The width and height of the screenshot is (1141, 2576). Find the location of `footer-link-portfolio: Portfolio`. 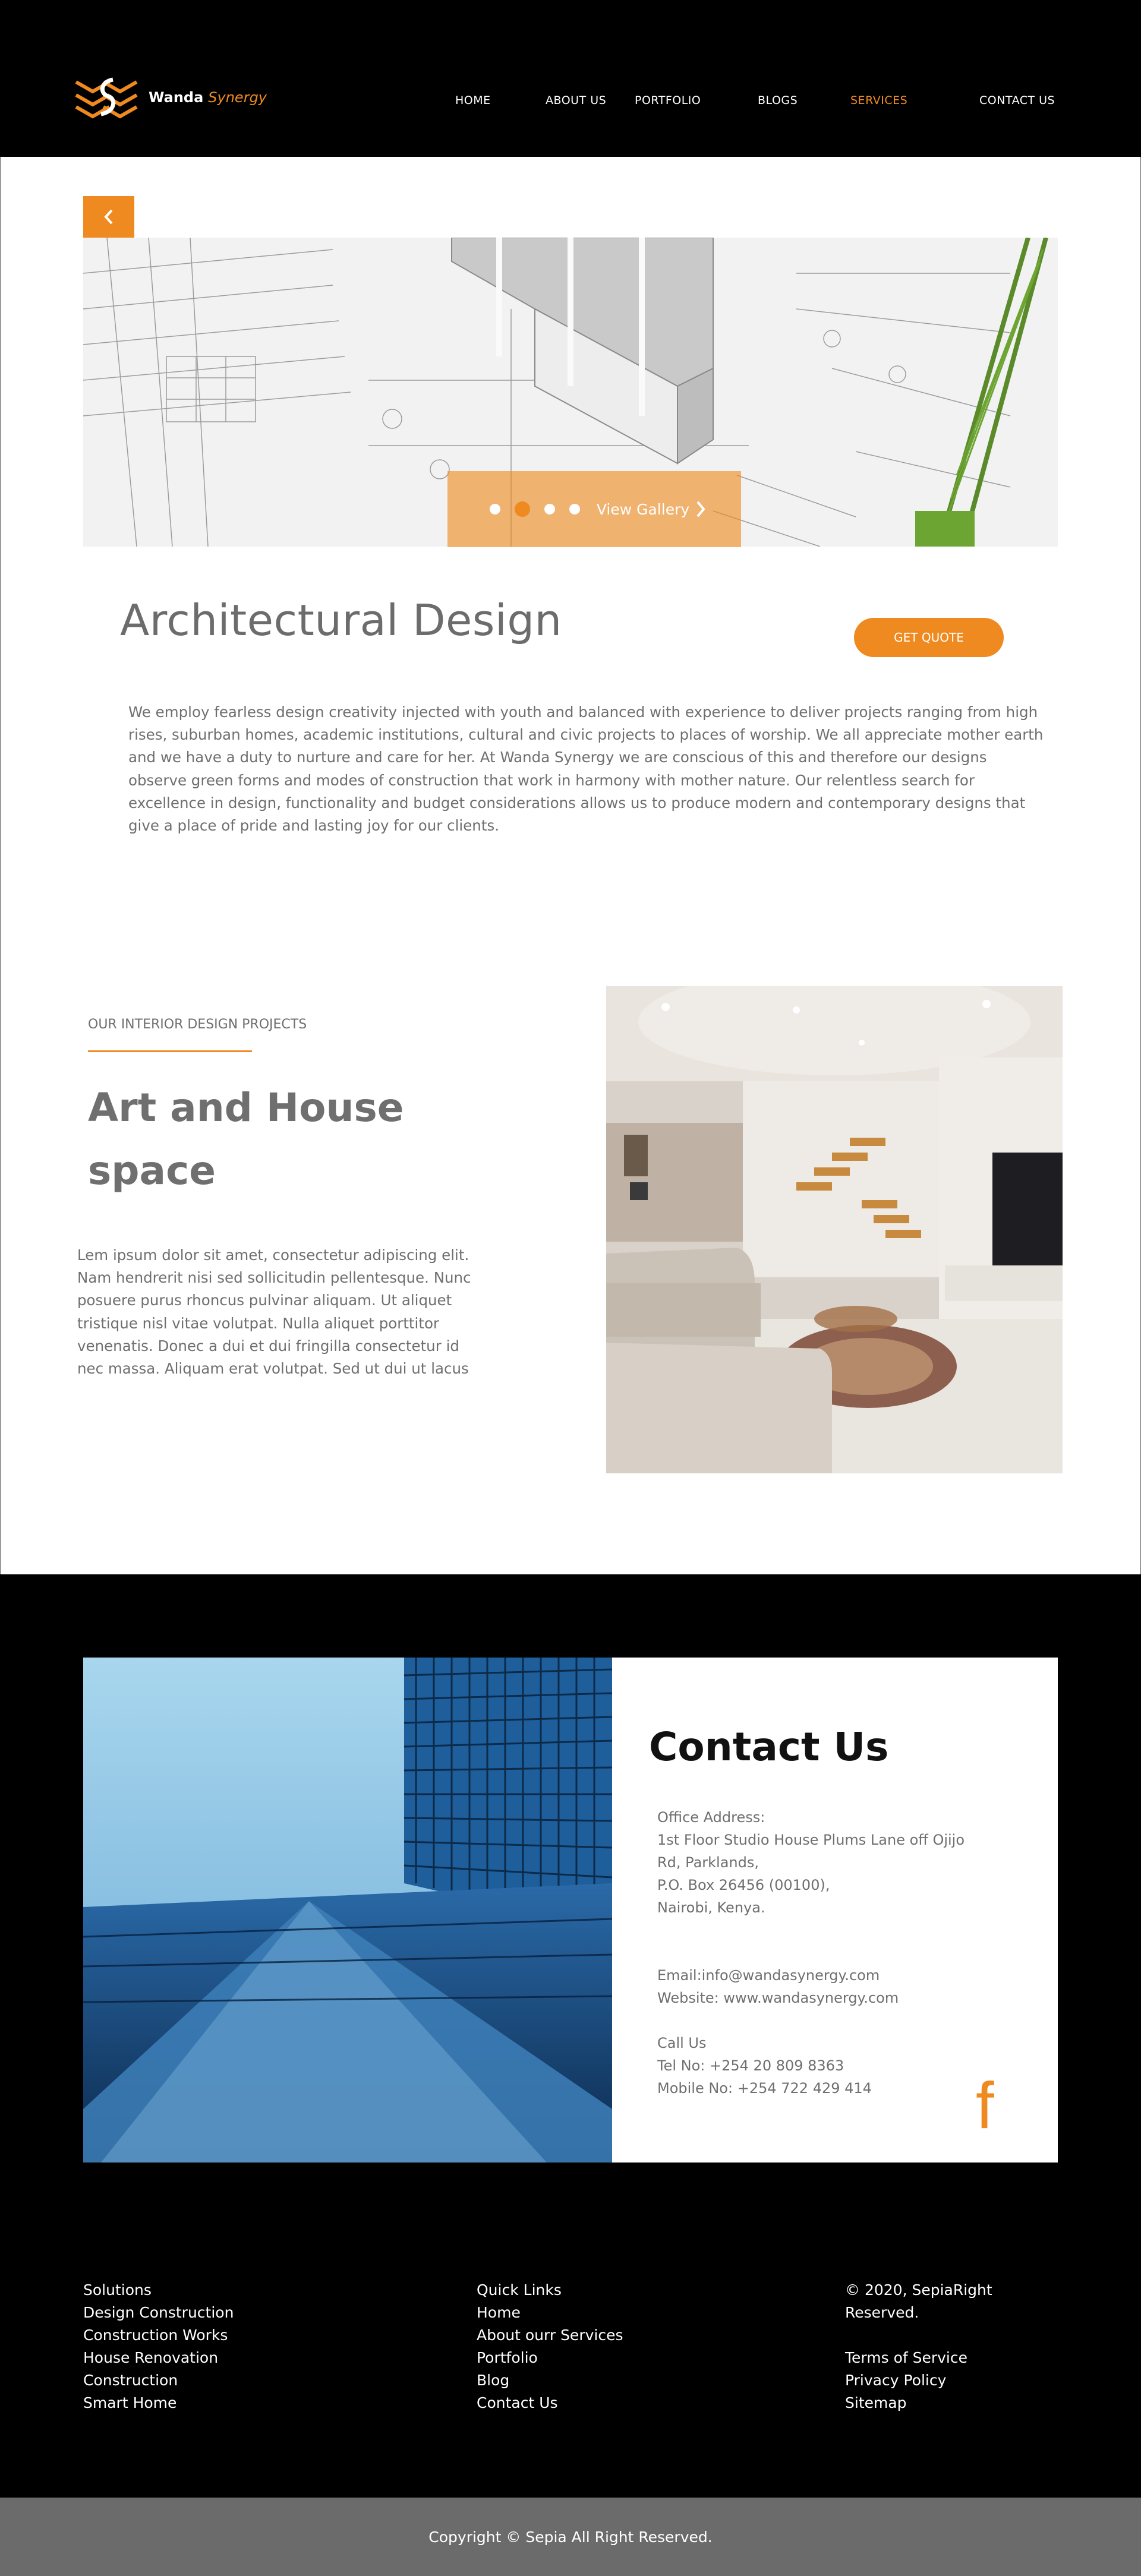

footer-link-portfolio: Portfolio is located at coordinates (550, 2358).